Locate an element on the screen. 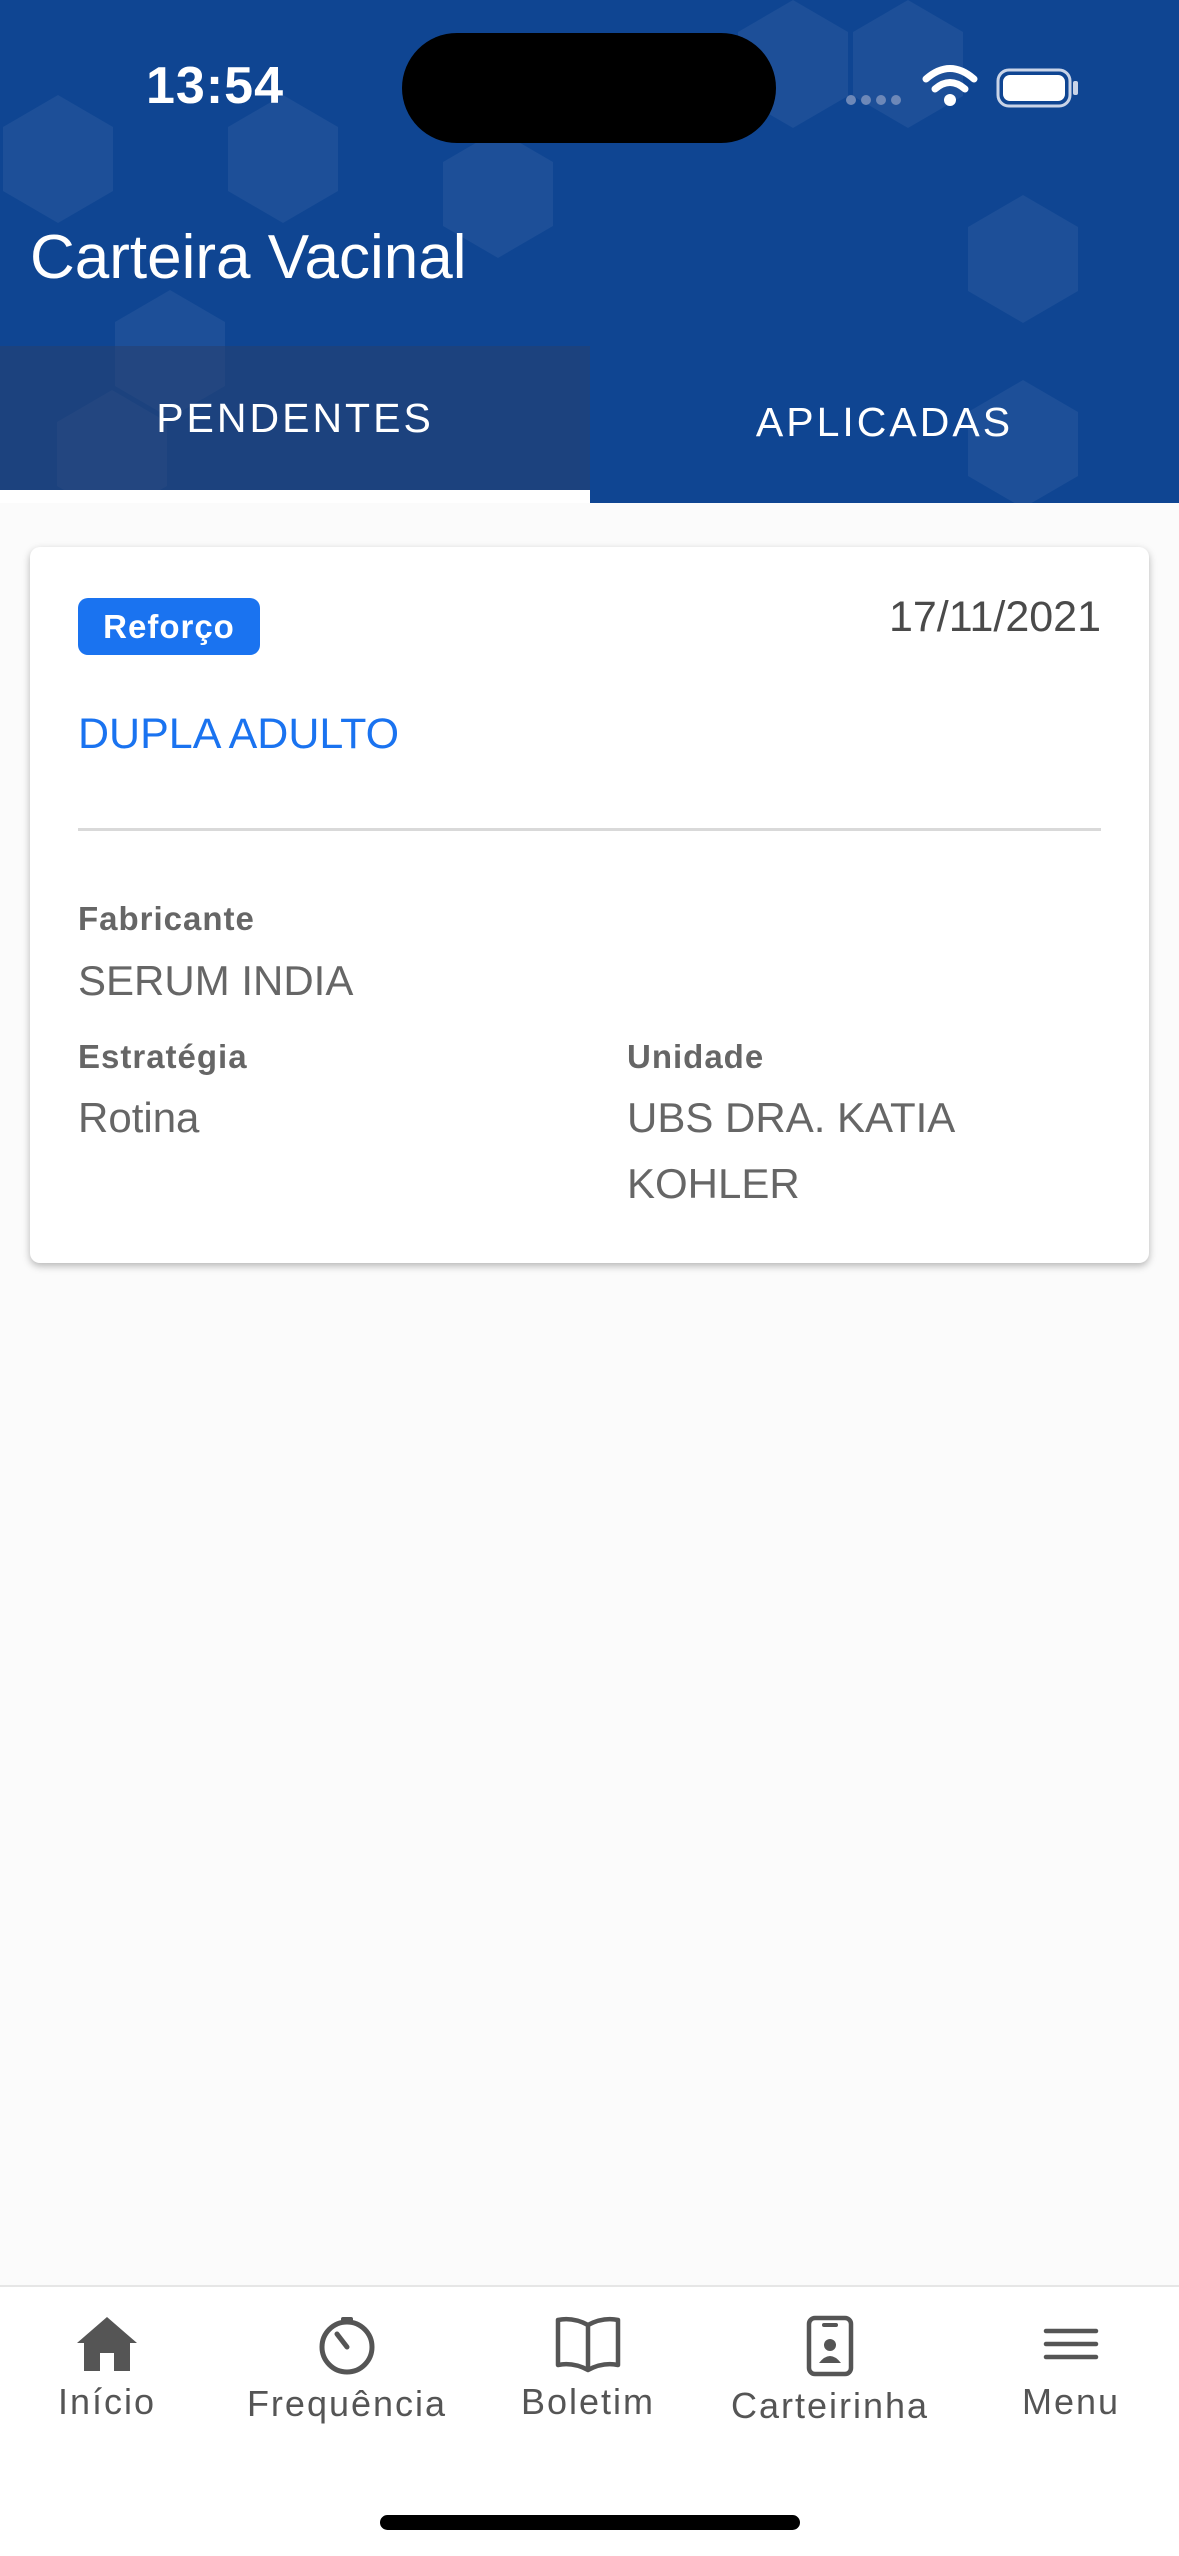 The image size is (1179, 2556). nav-label-boletim: Boletim is located at coordinates (588, 2401).